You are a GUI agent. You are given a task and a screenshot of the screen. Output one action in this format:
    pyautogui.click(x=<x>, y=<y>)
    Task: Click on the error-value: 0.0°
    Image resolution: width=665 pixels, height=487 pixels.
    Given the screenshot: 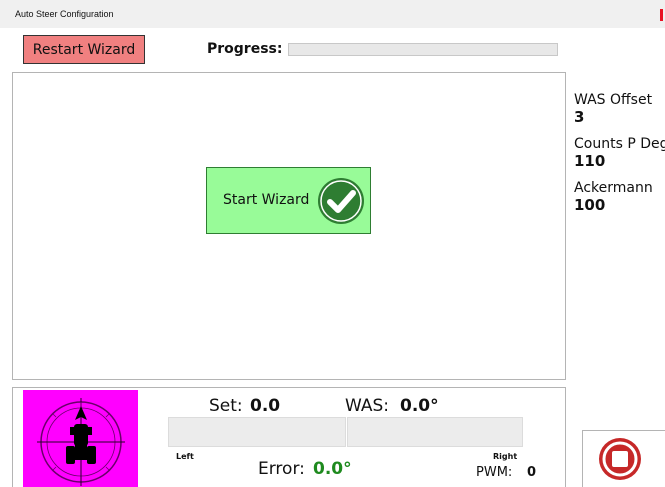 What is the action you would take?
    pyautogui.click(x=332, y=469)
    